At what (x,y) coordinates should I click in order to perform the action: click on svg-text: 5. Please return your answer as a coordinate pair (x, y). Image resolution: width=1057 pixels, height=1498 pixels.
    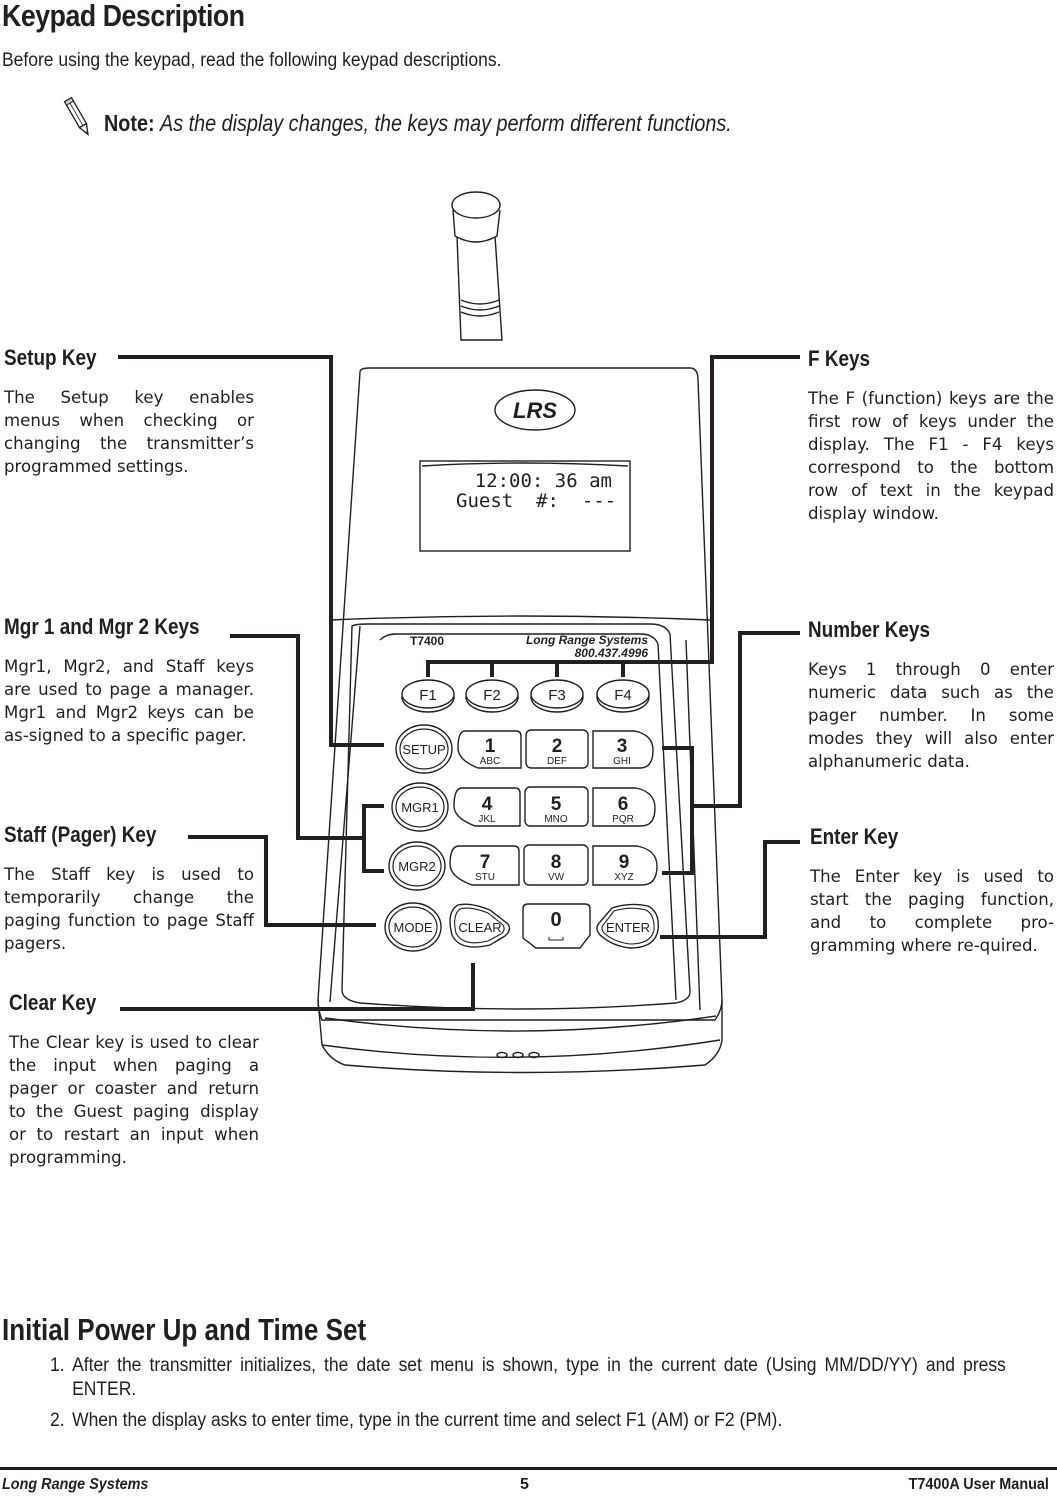
    Looking at the image, I should click on (556, 804).